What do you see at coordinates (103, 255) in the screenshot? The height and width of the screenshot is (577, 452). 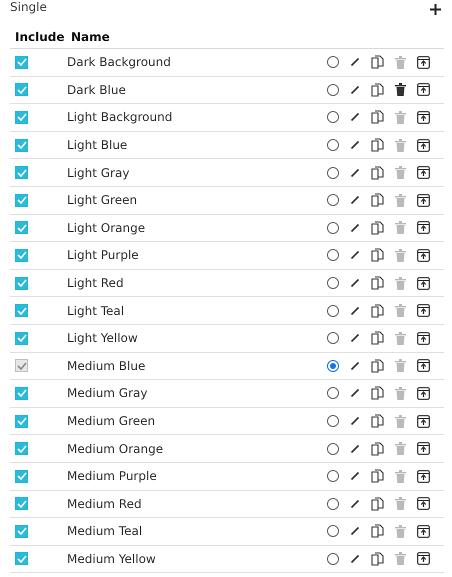 I see `palette-name: Light Purple` at bounding box center [103, 255].